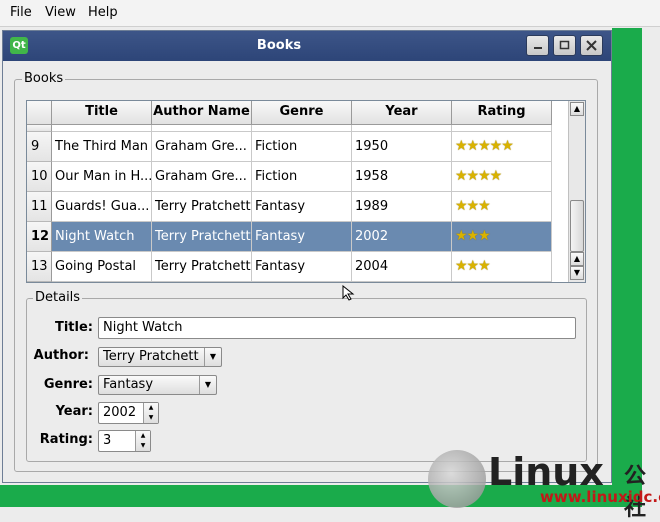  What do you see at coordinates (103, 12) in the screenshot?
I see `menu-help: Help` at bounding box center [103, 12].